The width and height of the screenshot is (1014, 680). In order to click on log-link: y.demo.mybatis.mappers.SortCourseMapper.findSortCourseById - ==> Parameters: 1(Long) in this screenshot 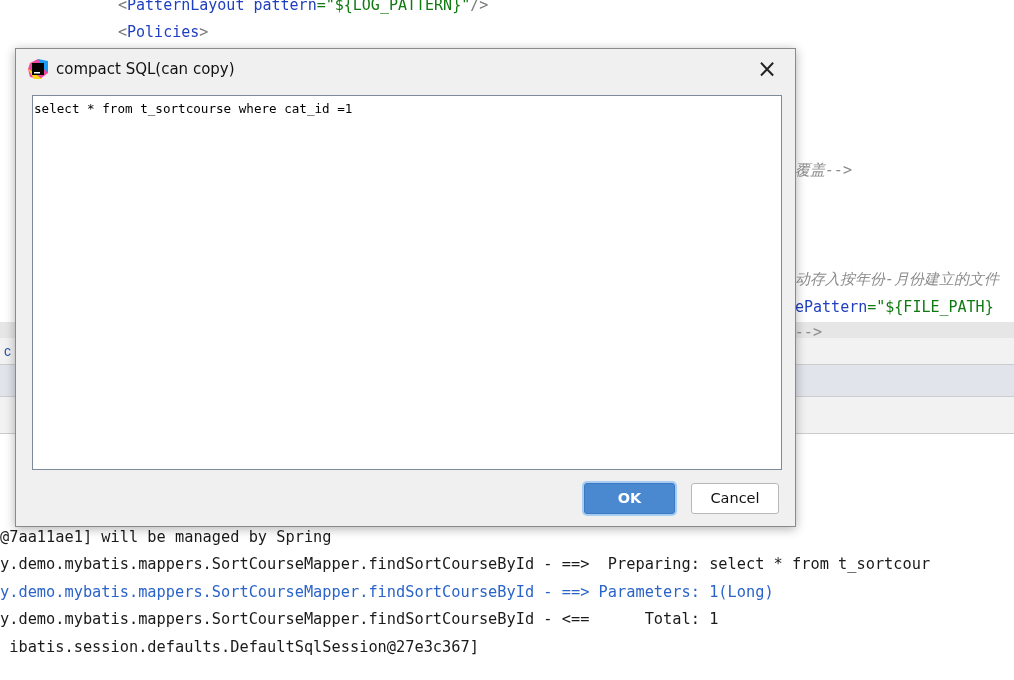, I will do `click(387, 592)`.